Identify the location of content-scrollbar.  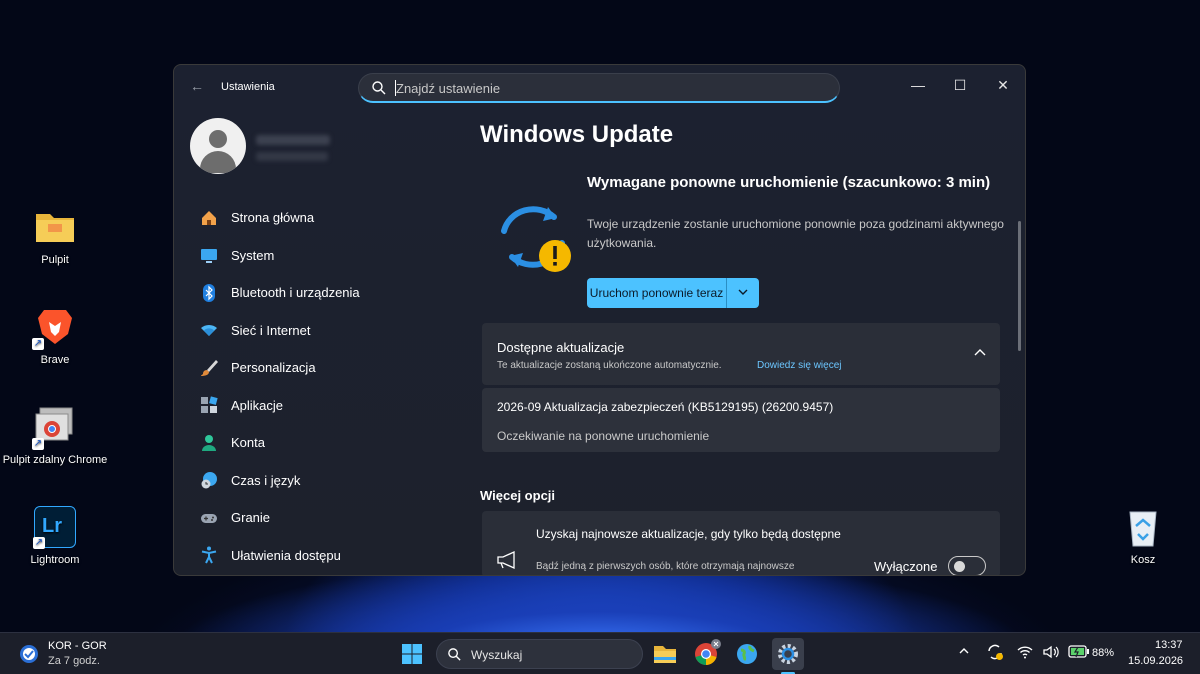
(1019, 286).